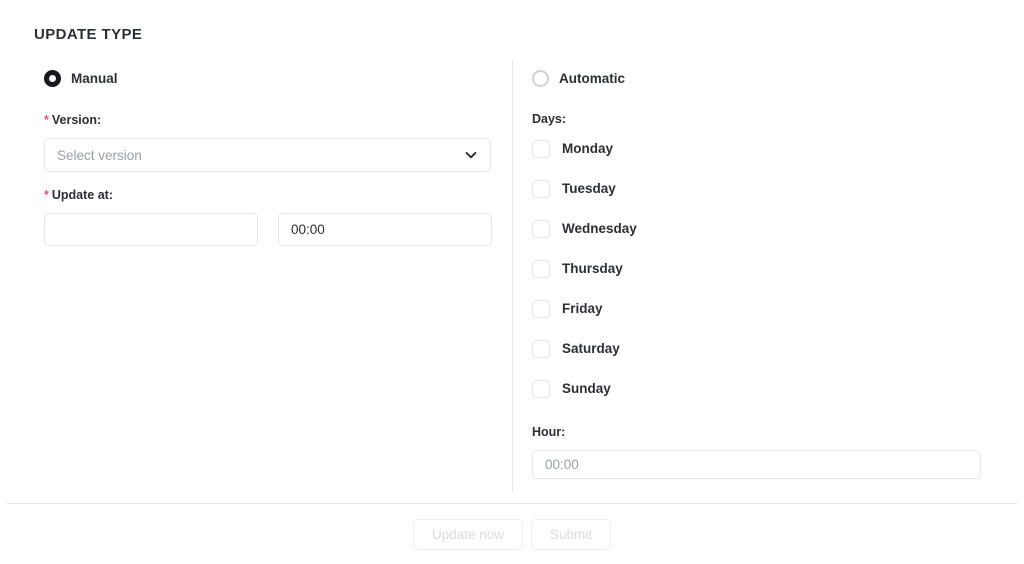 The height and width of the screenshot is (564, 1024). Describe the element at coordinates (589, 189) in the screenshot. I see `day-label: Tuesday` at that location.